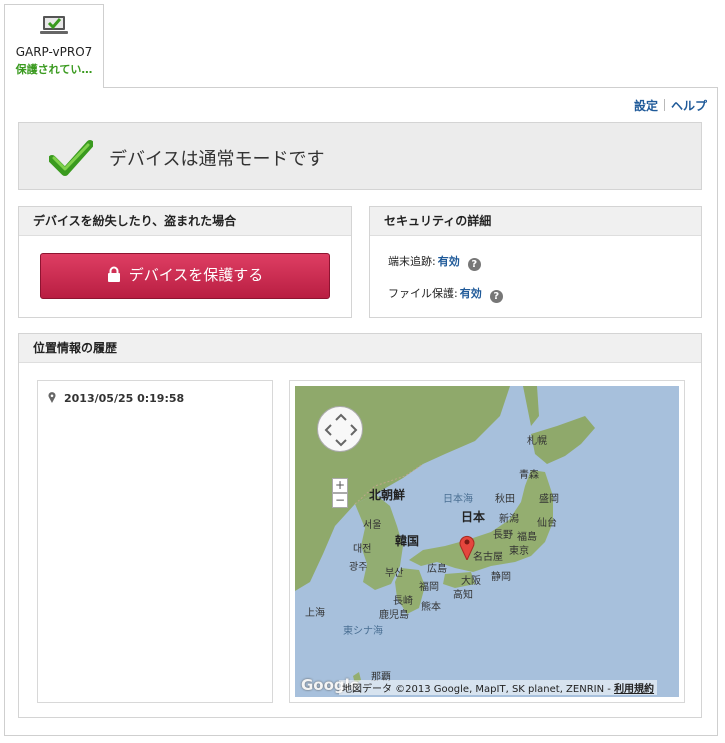 This screenshot has width=725, height=743. Describe the element at coordinates (634, 689) in the screenshot. I see `terms-link: 利用規約` at that location.